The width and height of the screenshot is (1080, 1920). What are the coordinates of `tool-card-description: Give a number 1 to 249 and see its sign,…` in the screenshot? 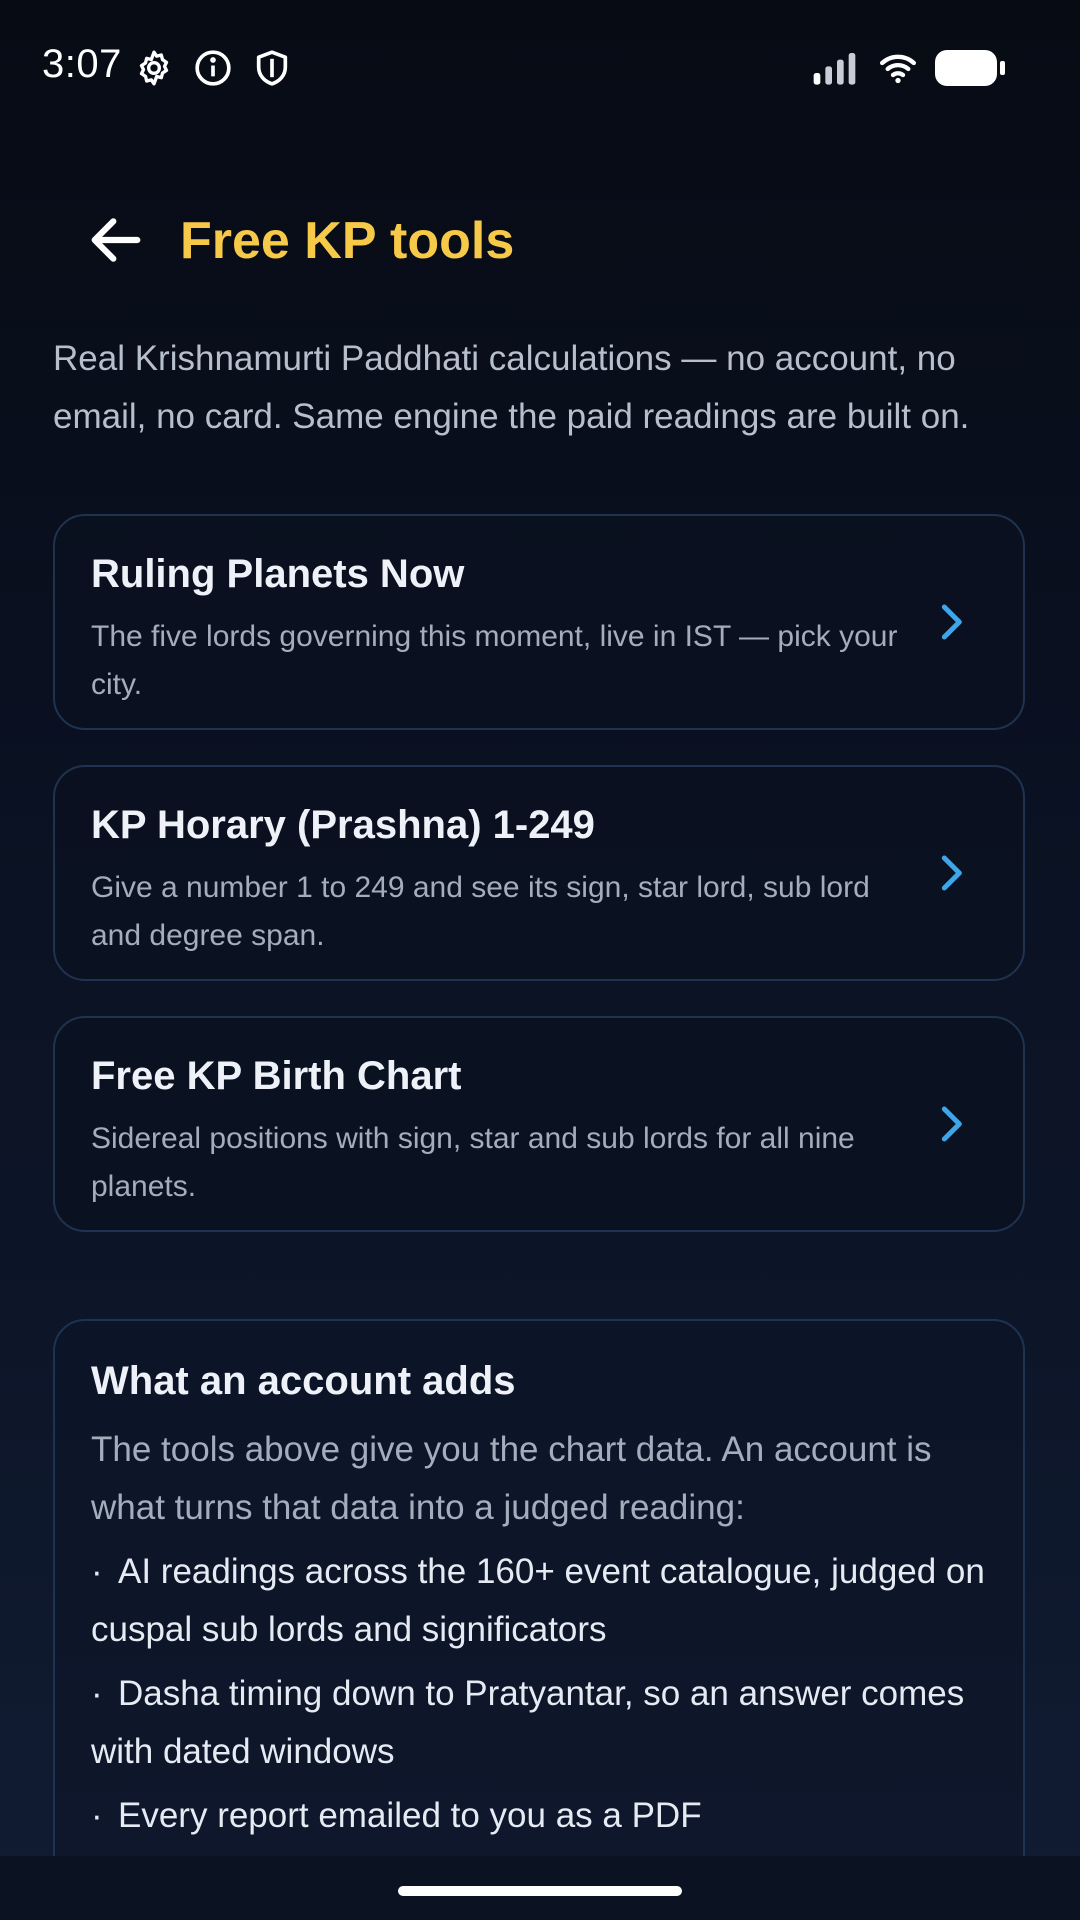 It's located at (480, 911).